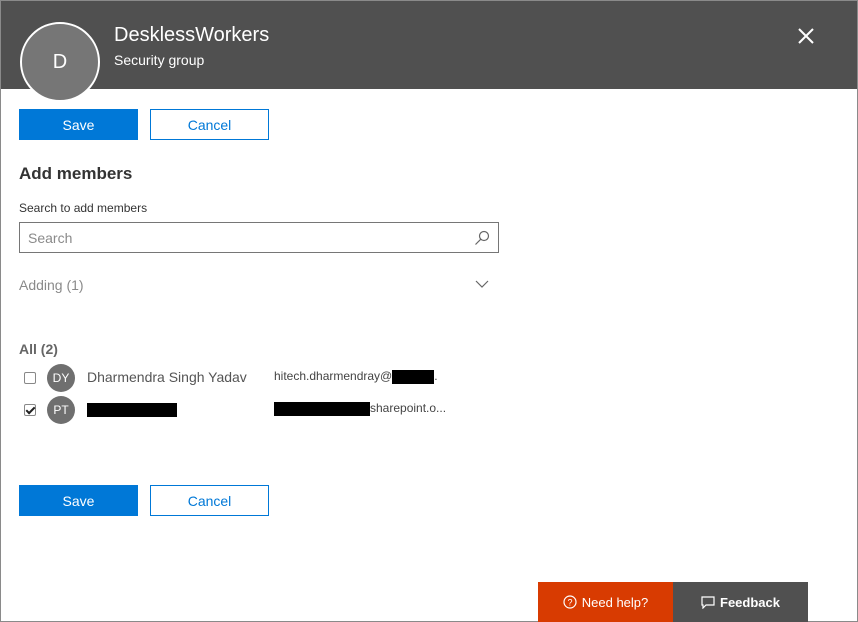  I want to click on cancel-button-bottom: Cancel, so click(209, 500).